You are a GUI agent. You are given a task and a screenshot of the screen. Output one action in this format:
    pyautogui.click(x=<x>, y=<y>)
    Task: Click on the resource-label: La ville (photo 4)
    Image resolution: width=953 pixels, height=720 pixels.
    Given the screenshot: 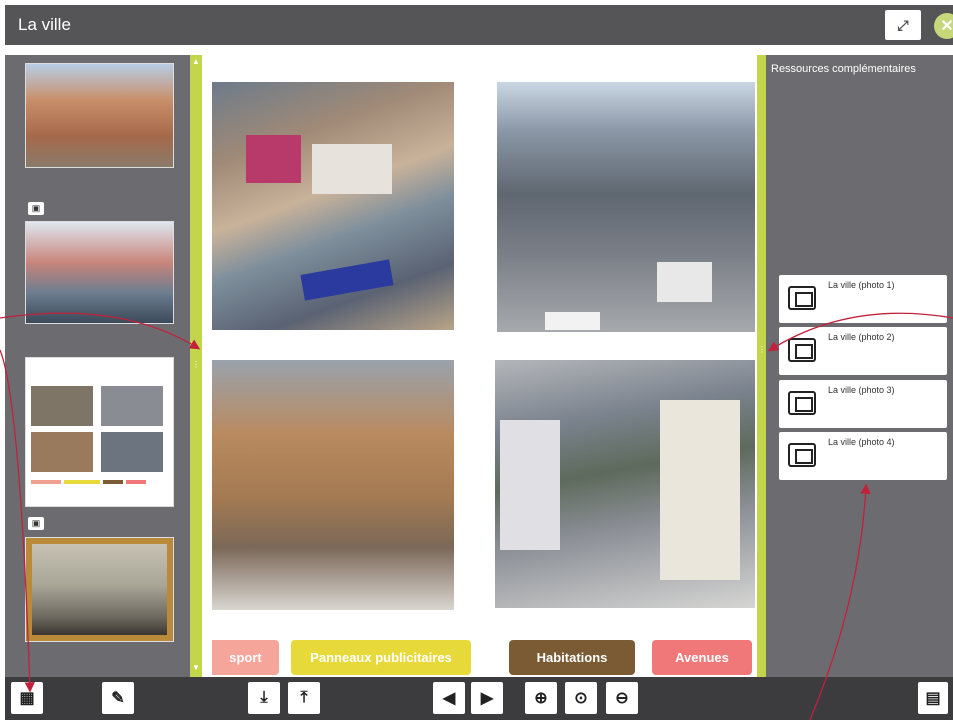 What is the action you would take?
    pyautogui.click(x=861, y=442)
    